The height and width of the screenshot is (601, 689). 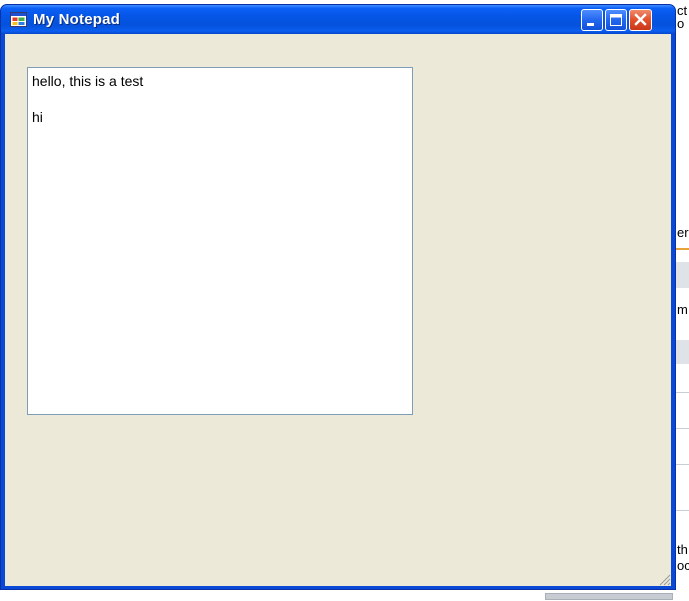 What do you see at coordinates (592, 20) in the screenshot?
I see `minimize-button` at bounding box center [592, 20].